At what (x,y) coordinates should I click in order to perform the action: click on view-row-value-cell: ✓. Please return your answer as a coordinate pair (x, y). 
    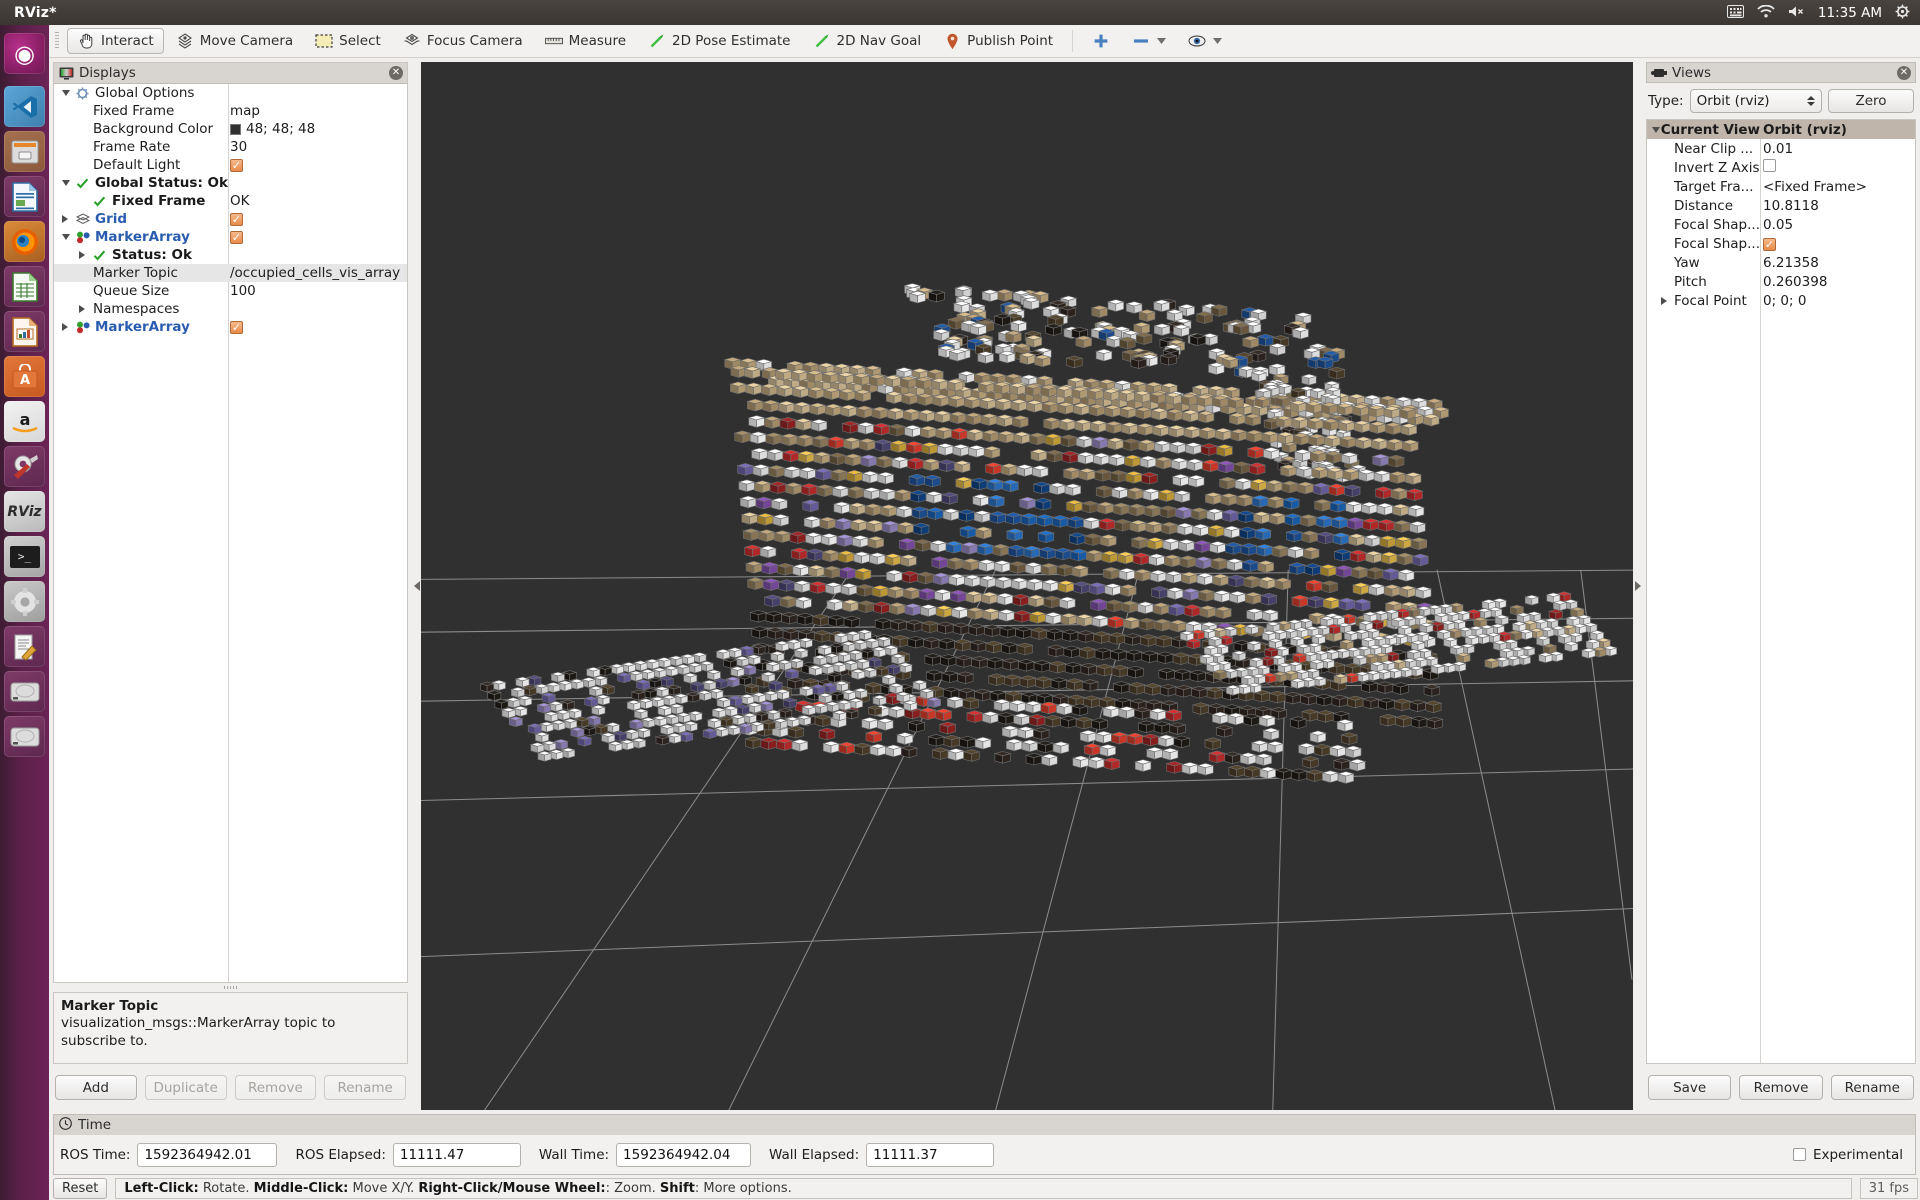
    Looking at the image, I should click on (1837, 244).